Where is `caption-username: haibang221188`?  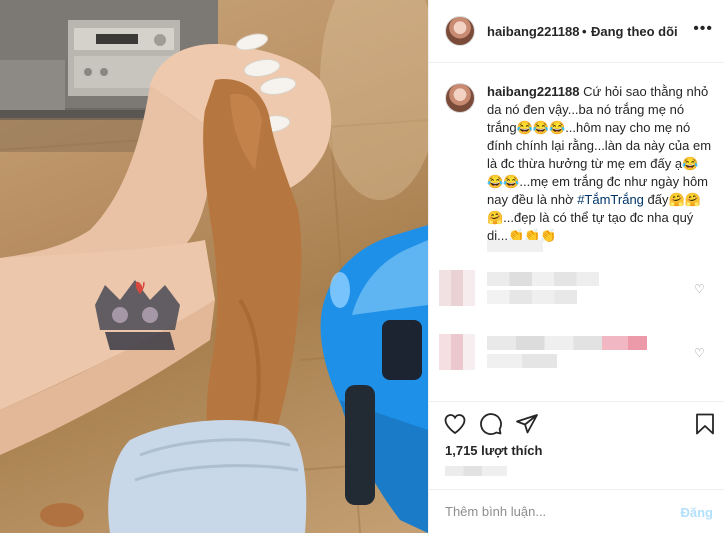 caption-username: haibang221188 is located at coordinates (533, 91).